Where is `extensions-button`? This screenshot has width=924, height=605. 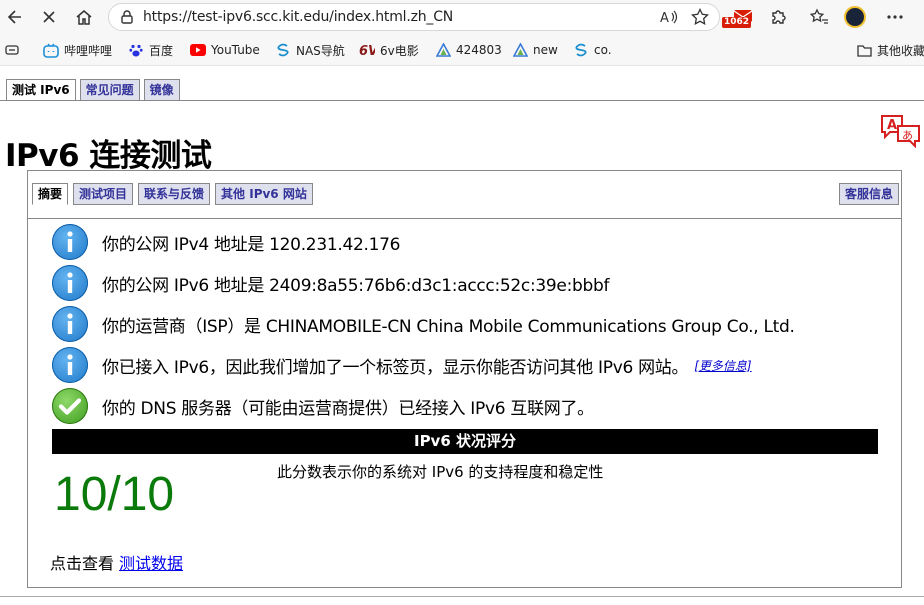 extensions-button is located at coordinates (779, 17).